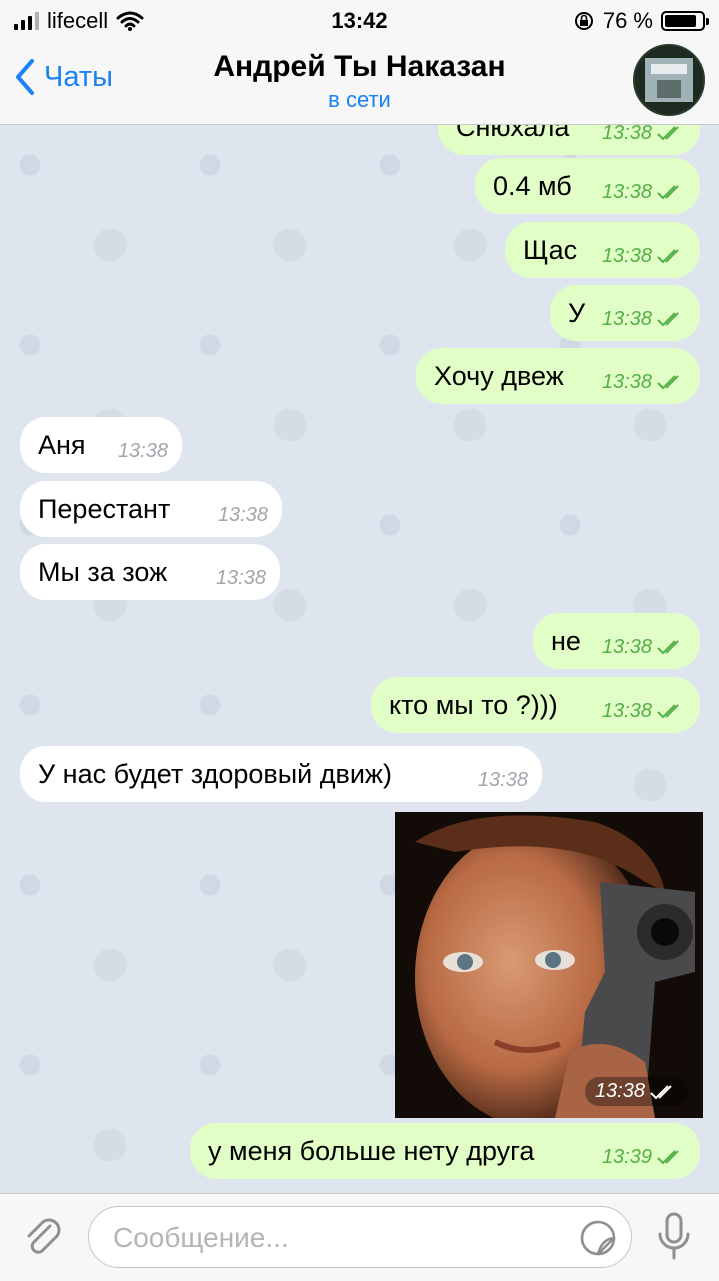  What do you see at coordinates (583, 21) in the screenshot?
I see `orientation-lock-icon` at bounding box center [583, 21].